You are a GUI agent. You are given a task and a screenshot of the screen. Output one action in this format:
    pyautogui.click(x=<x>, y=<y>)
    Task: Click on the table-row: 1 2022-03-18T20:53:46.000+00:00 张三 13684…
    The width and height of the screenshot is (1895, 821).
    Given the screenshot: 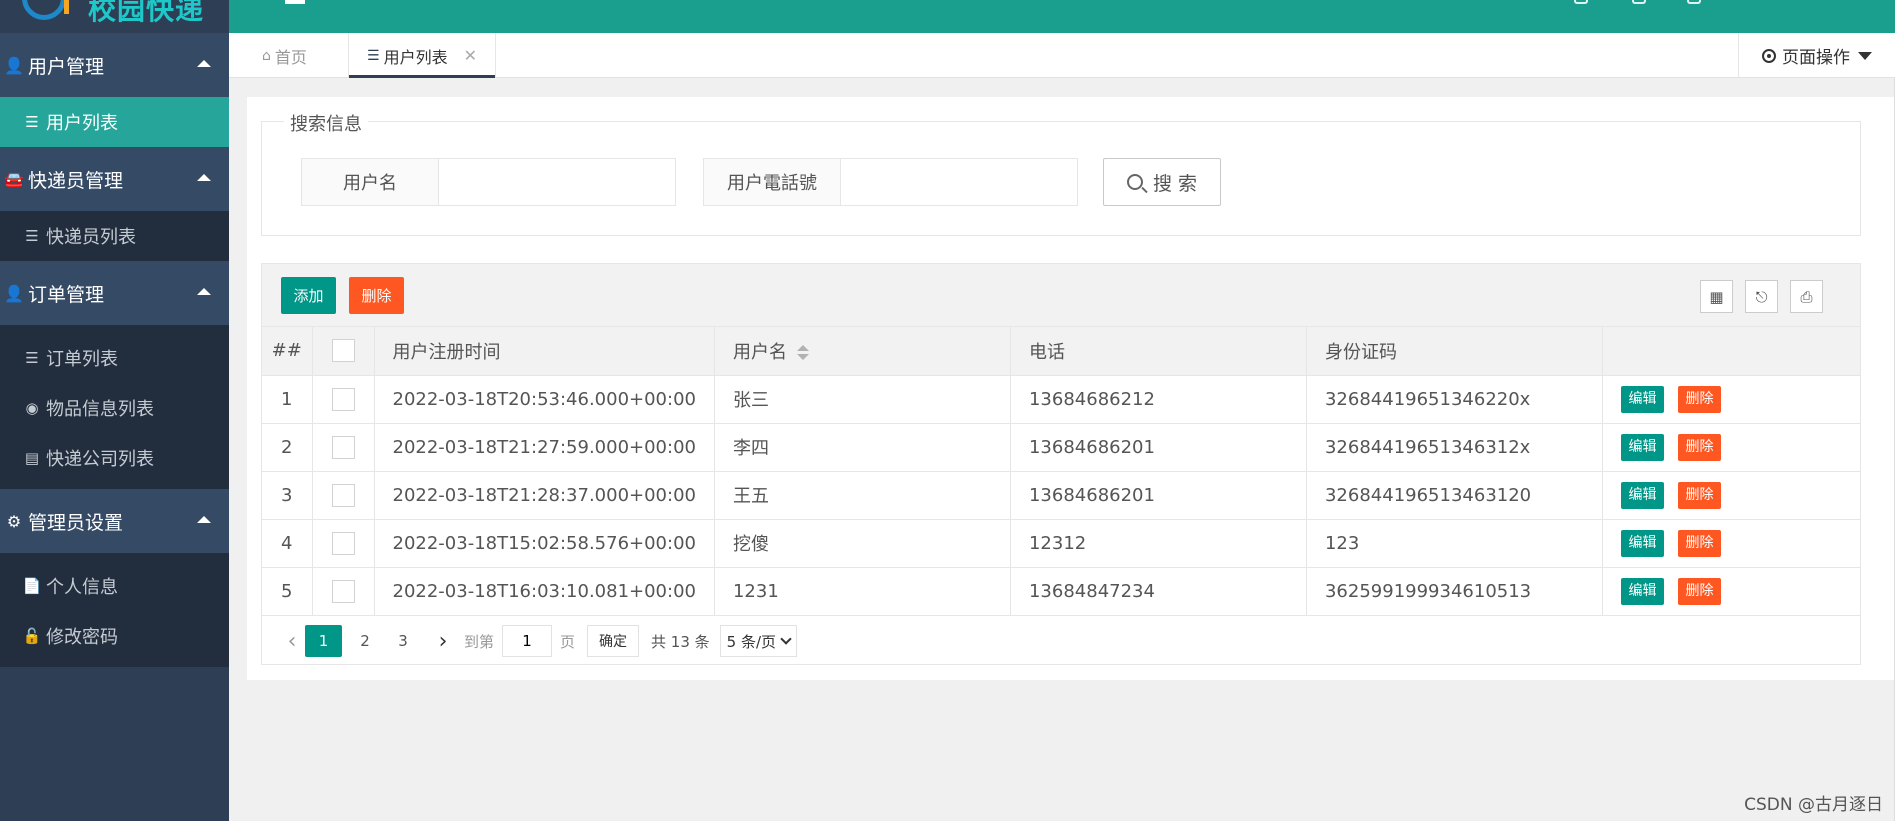 What is the action you would take?
    pyautogui.click(x=1061, y=399)
    